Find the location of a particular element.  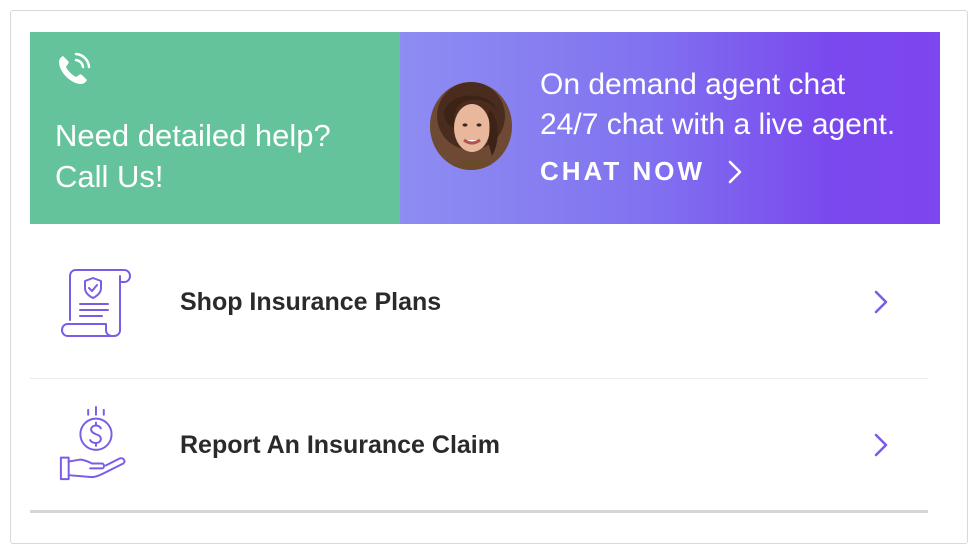

bottom-divider is located at coordinates (479, 511).